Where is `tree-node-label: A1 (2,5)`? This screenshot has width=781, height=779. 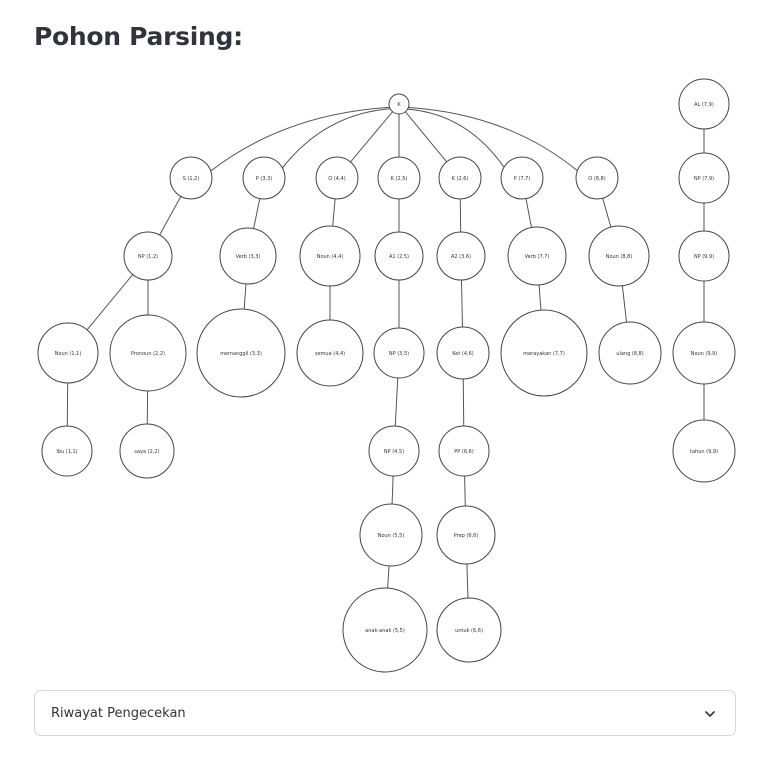 tree-node-label: A1 (2,5) is located at coordinates (399, 257).